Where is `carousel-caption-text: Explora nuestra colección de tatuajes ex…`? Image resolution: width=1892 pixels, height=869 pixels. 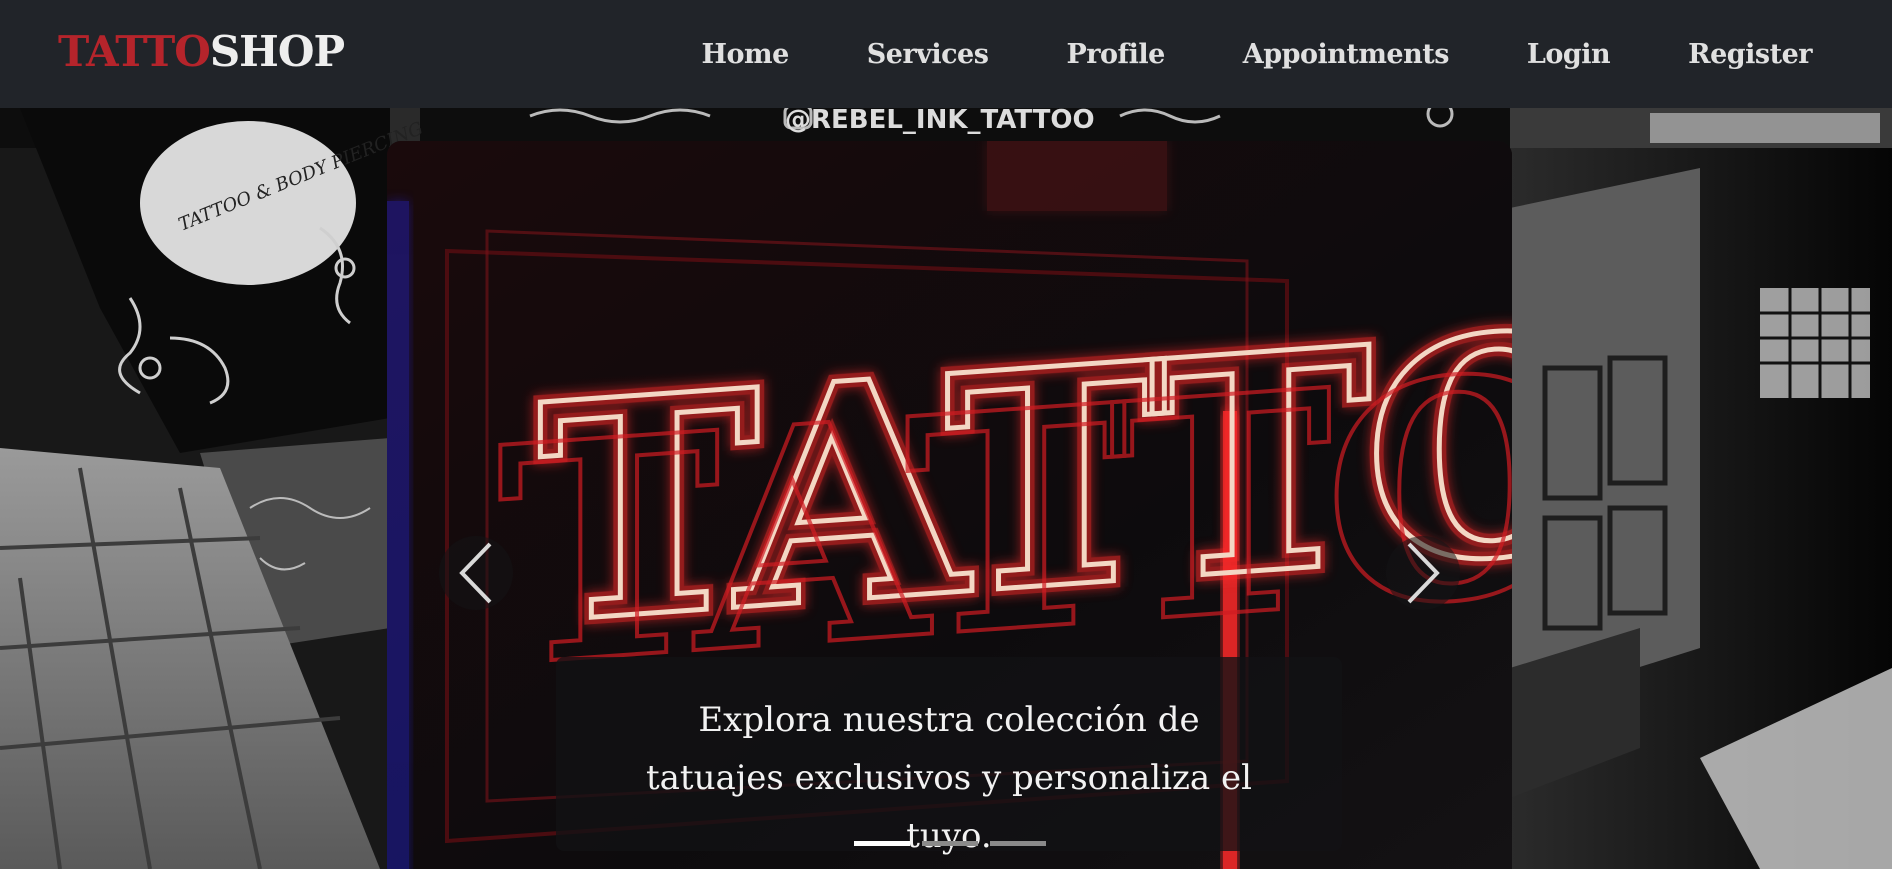 carousel-caption-text: Explora nuestra colección de tatuajes ex… is located at coordinates (949, 778).